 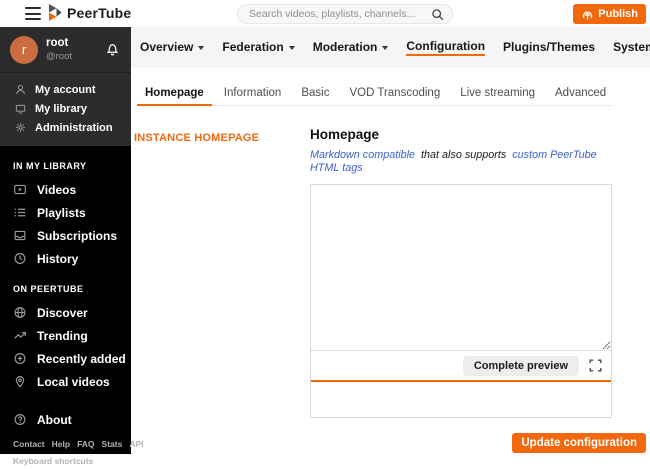 I want to click on admin-nav-overview: Overview, so click(x=172, y=47).